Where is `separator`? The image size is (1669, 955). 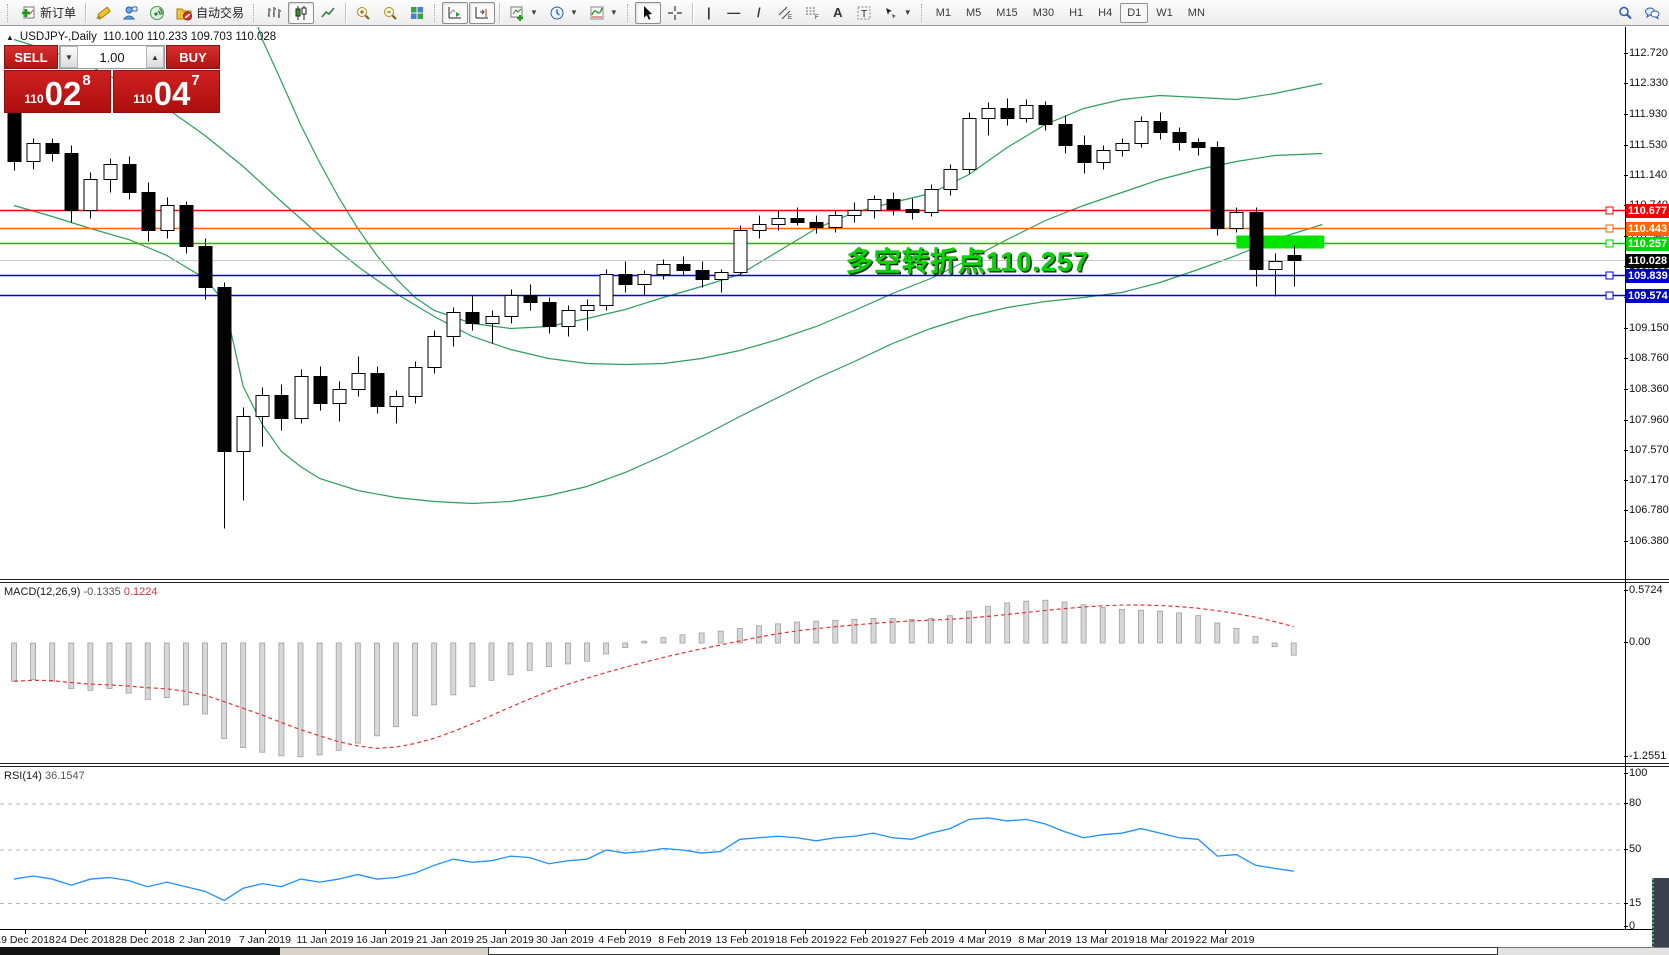 separator is located at coordinates (500, 12).